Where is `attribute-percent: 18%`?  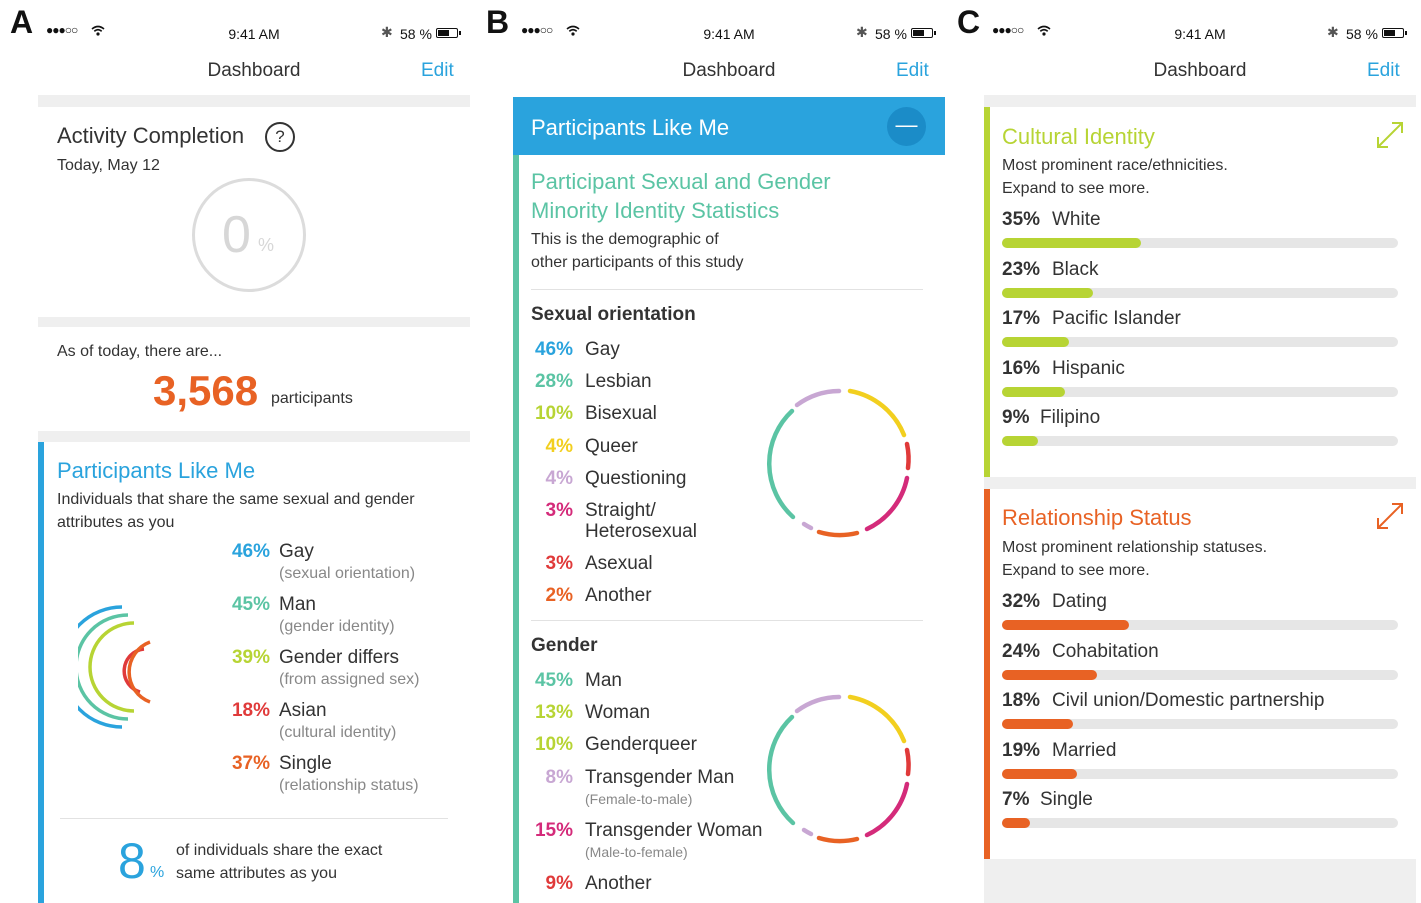
attribute-percent: 18% is located at coordinates (250, 710).